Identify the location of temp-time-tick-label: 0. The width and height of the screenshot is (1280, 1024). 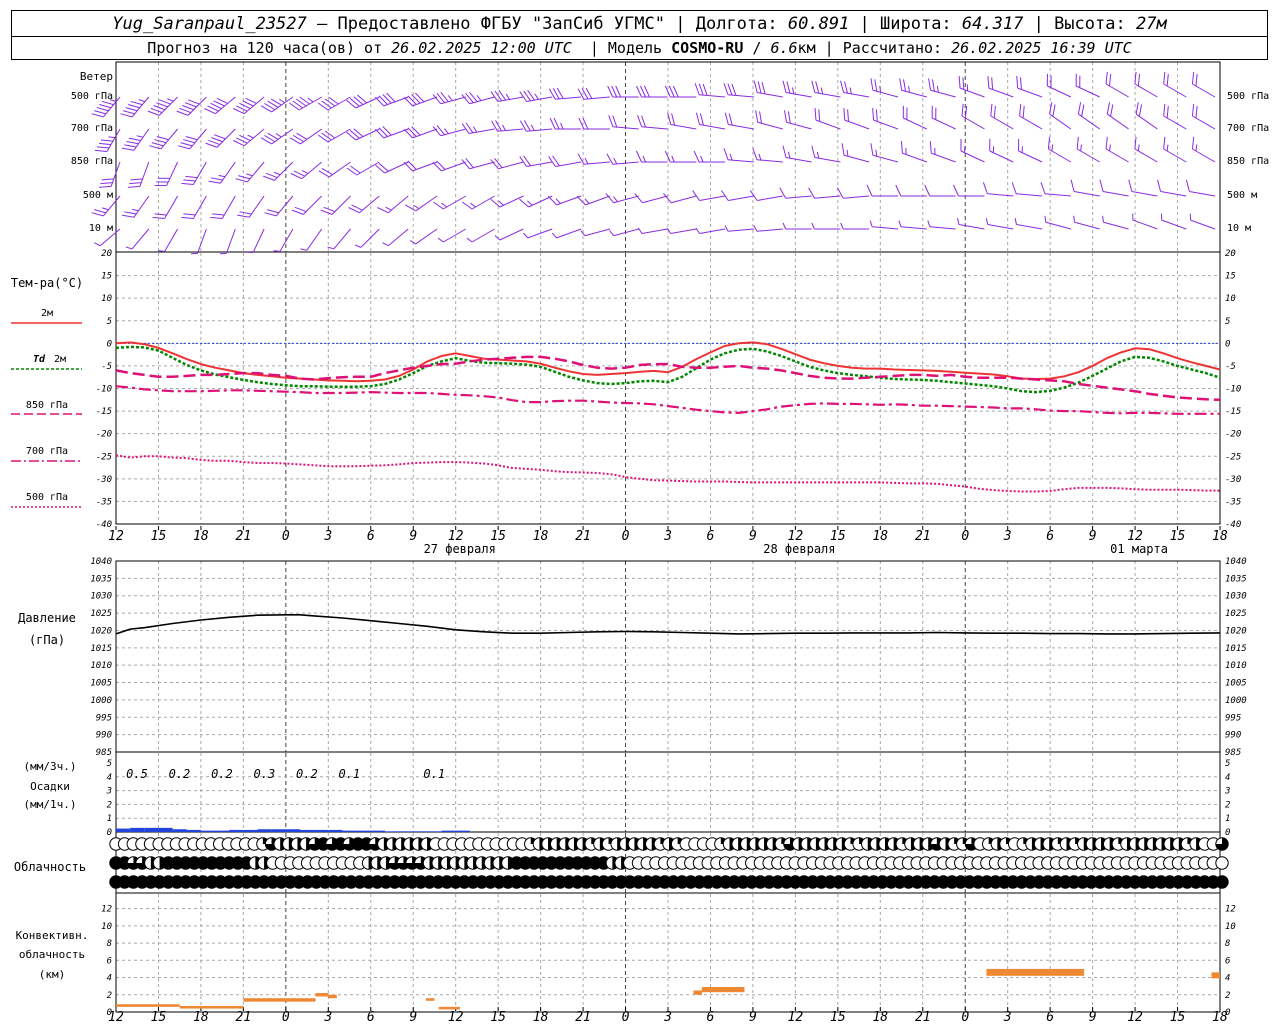
(626, 536).